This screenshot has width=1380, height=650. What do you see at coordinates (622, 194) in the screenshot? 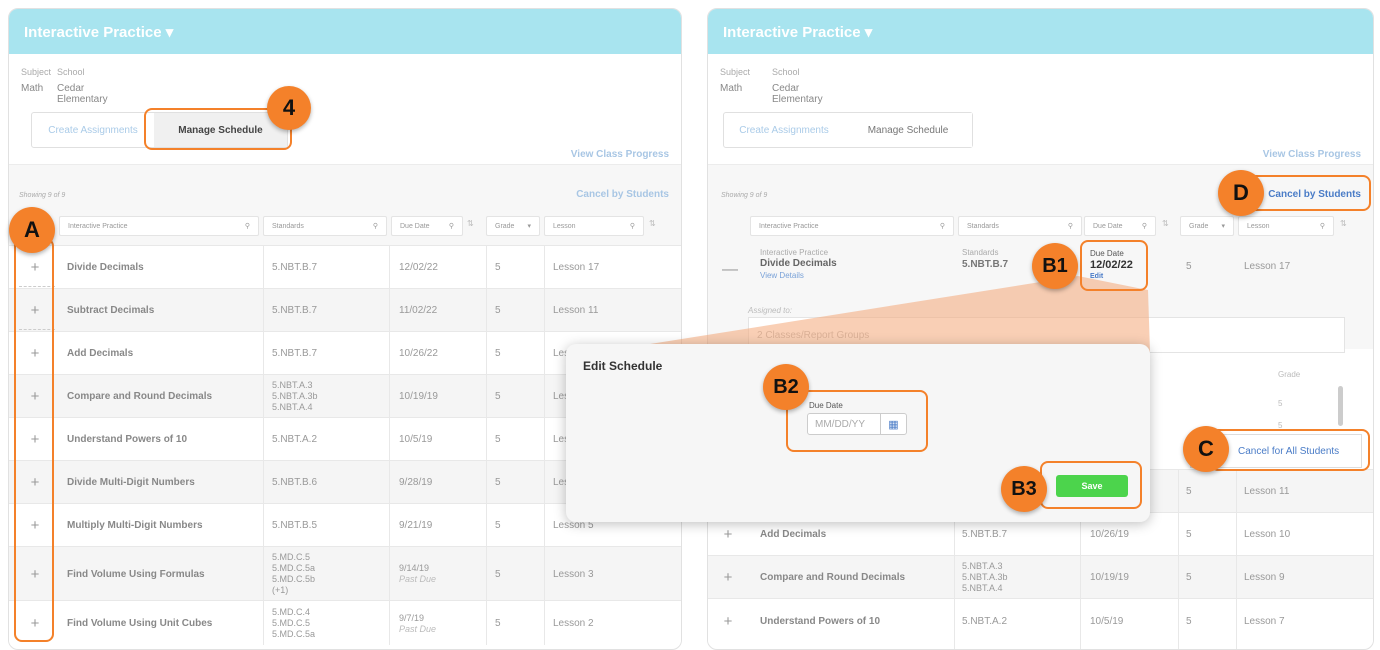
I see `cancel-by-students-link: Cancel by Students` at bounding box center [622, 194].